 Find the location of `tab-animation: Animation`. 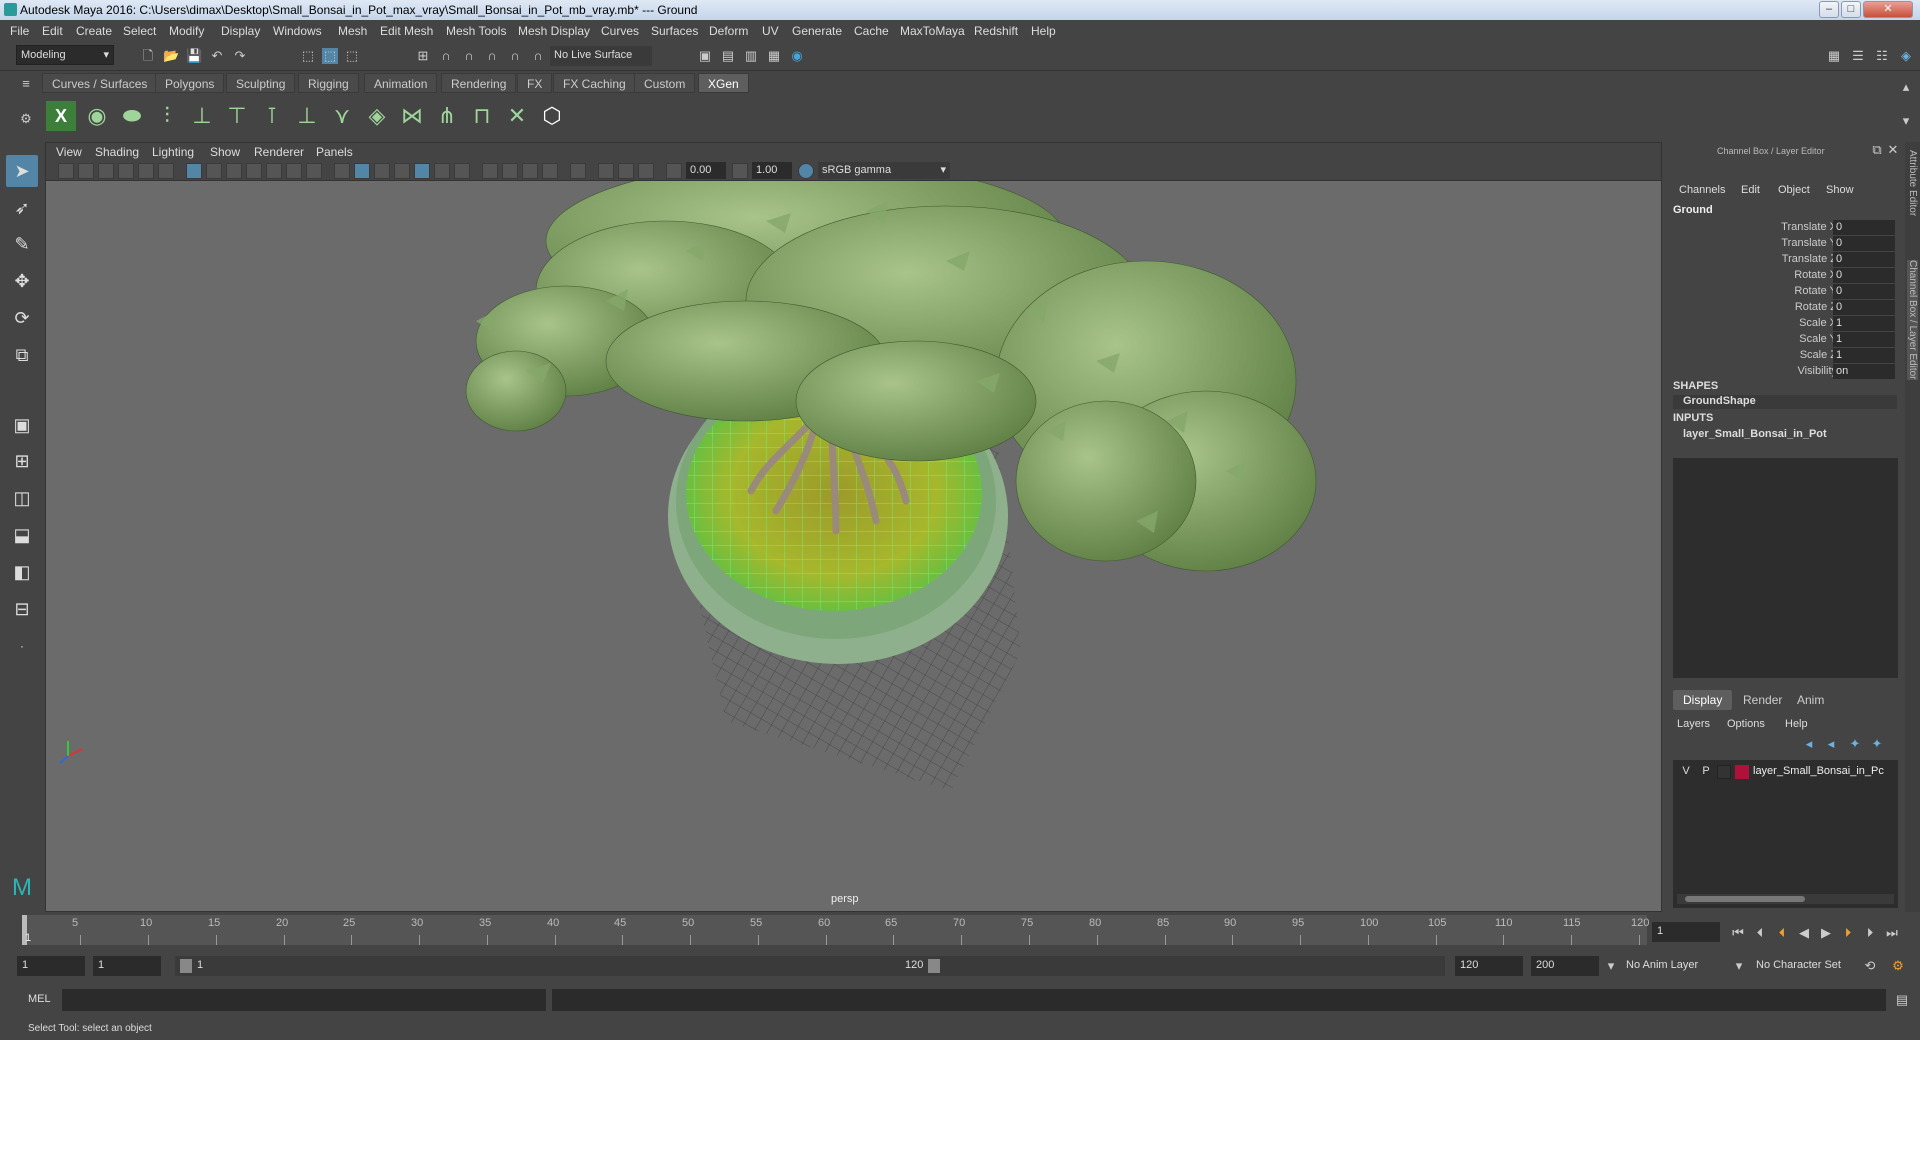

tab-animation: Animation is located at coordinates (401, 83).